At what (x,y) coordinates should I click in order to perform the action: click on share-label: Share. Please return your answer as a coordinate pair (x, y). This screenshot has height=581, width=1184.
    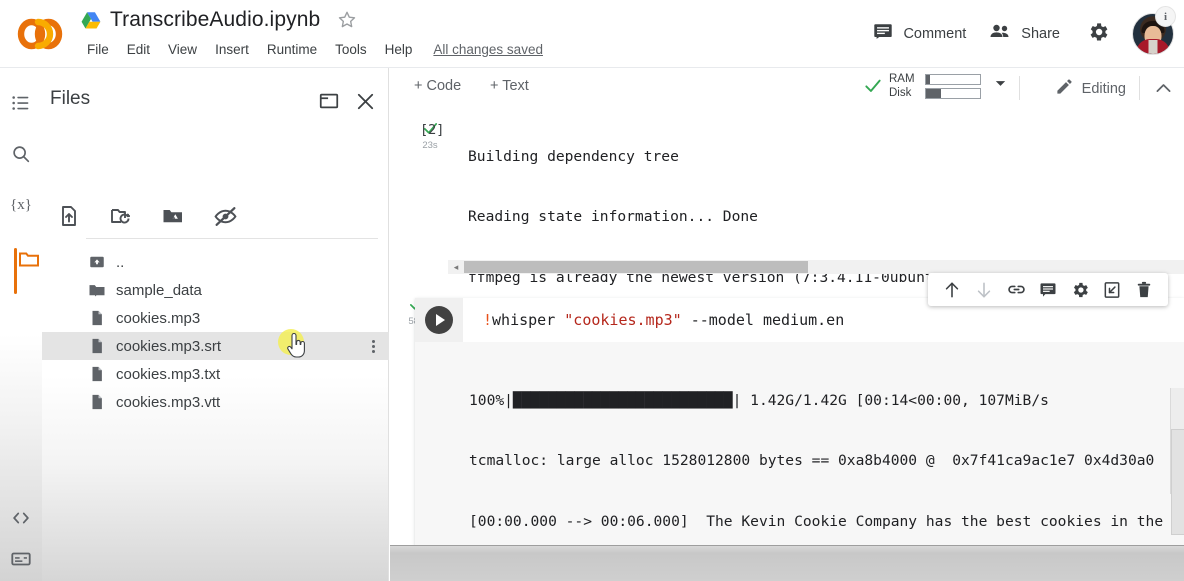
    Looking at the image, I should click on (1040, 34).